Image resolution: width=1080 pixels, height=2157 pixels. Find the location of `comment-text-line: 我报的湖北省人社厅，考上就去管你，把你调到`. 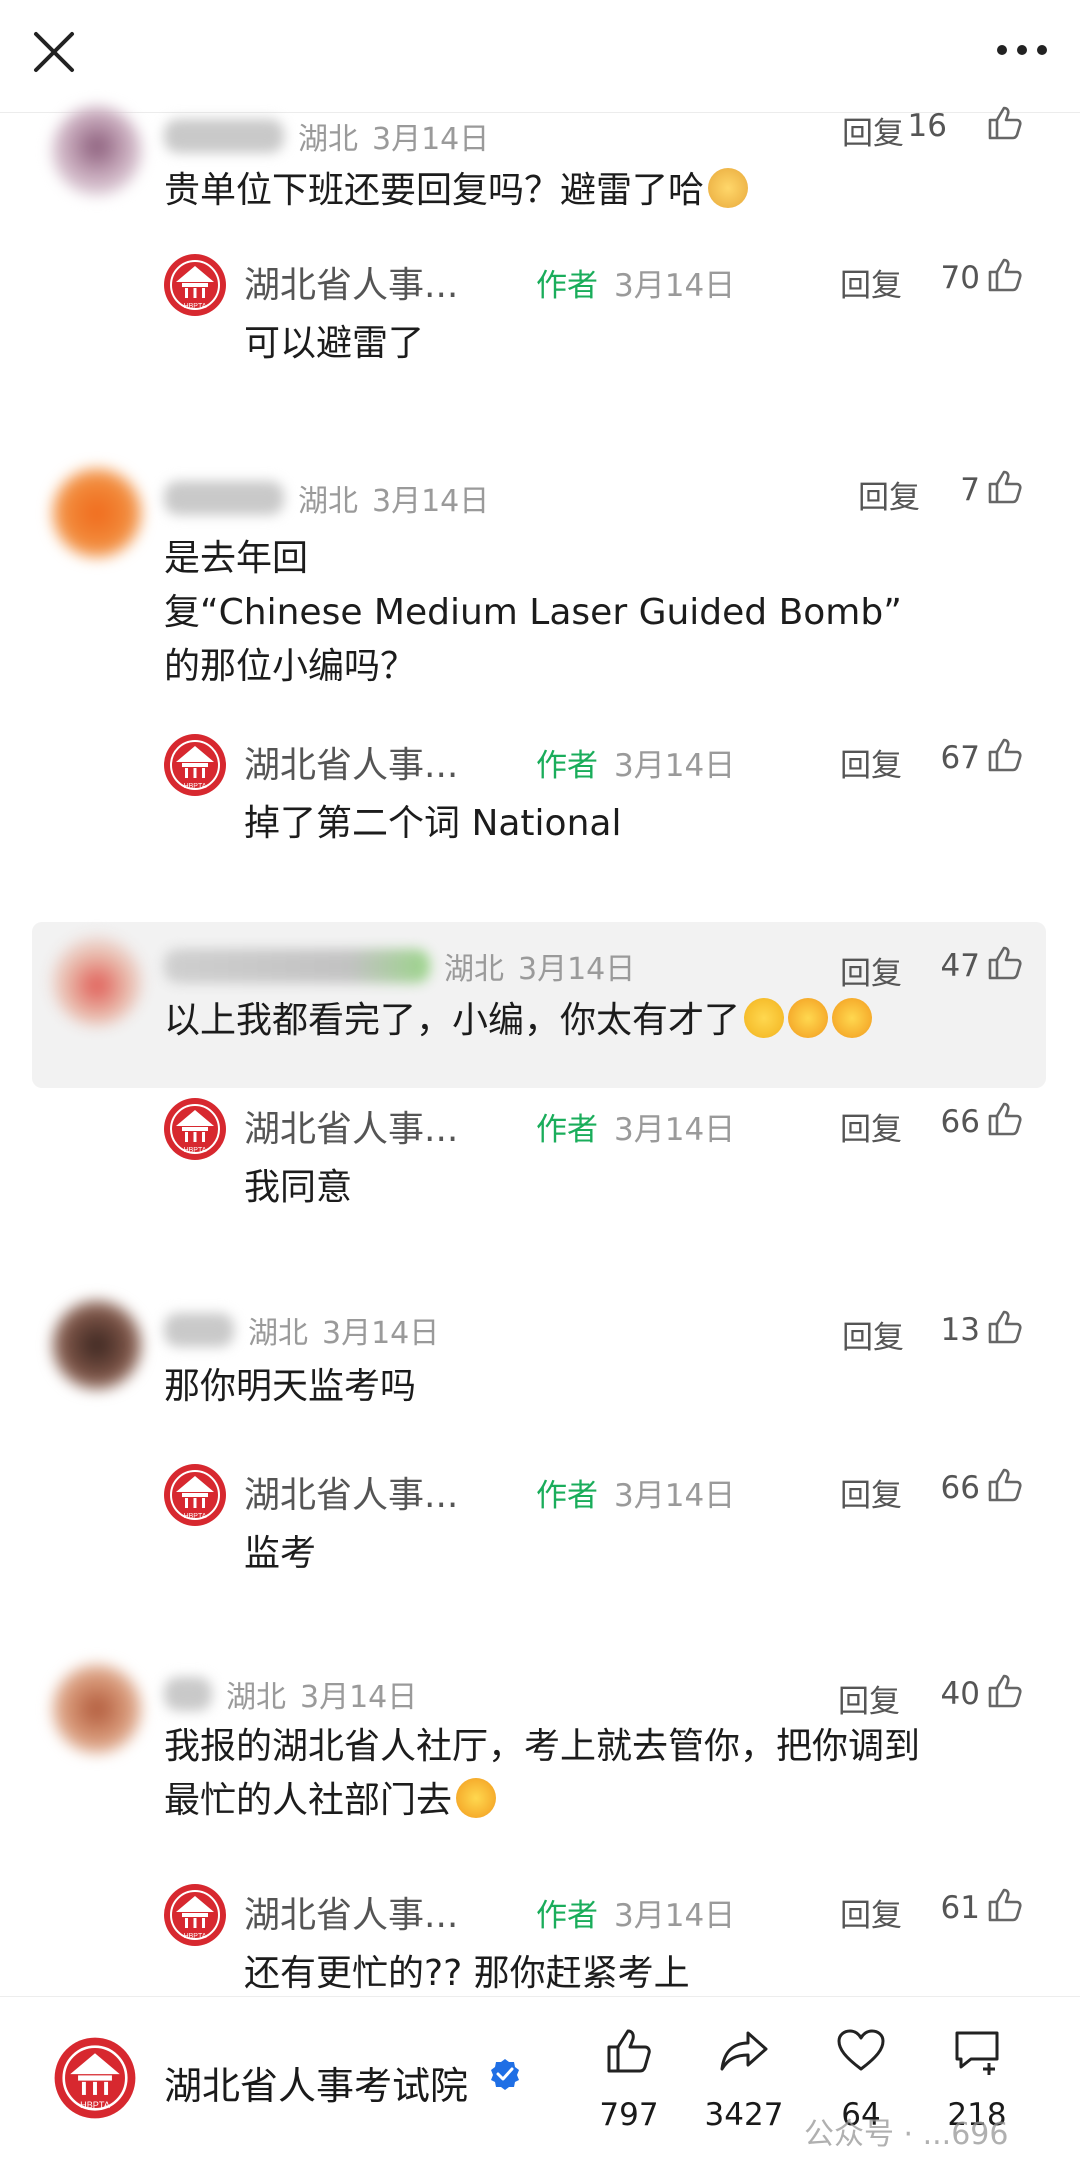

comment-text-line: 我报的湖北省人社厅，考上就去管你，把你调到 is located at coordinates (542, 1746).